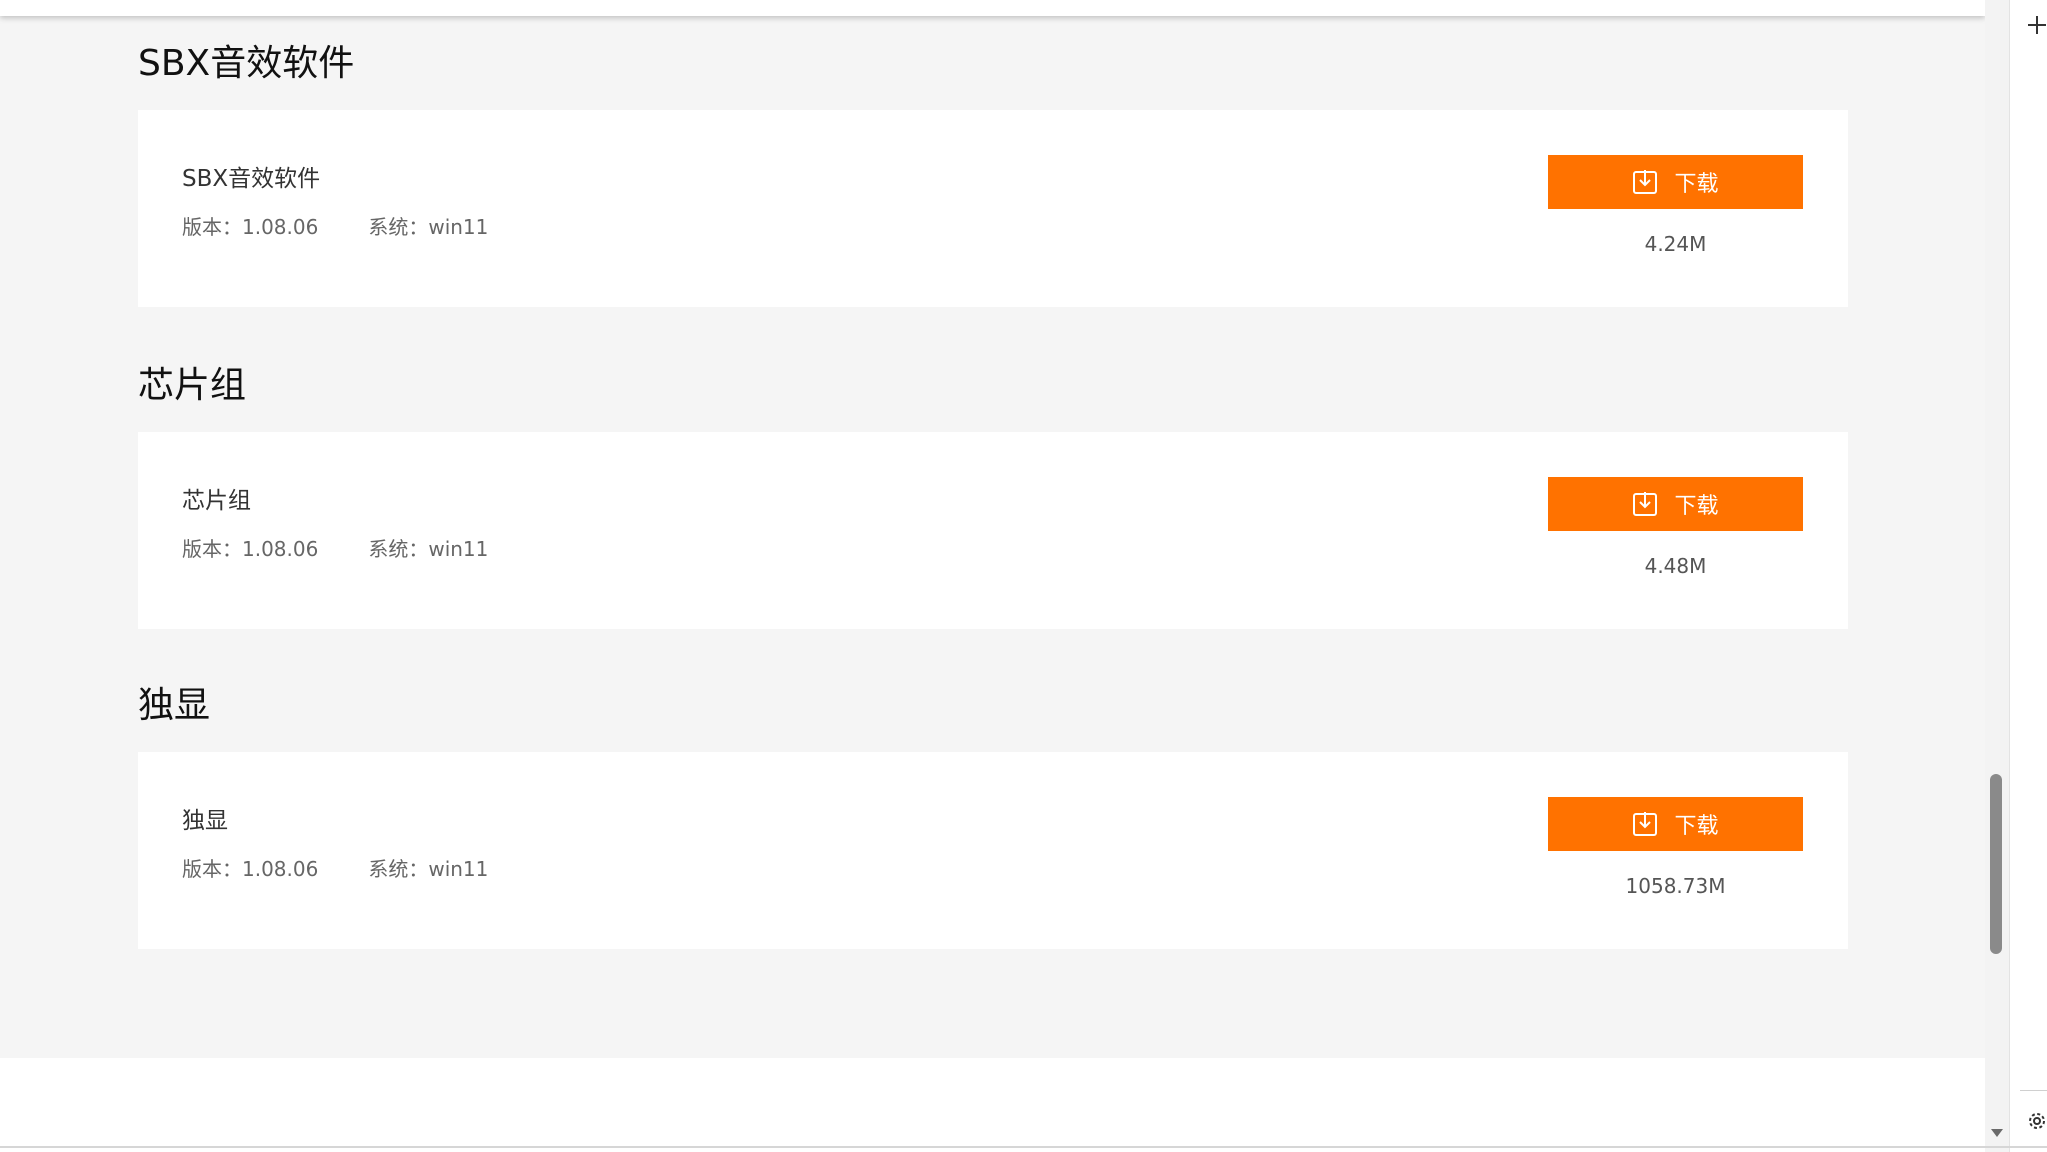  I want to click on file-size: 1058.73M, so click(1675, 886).